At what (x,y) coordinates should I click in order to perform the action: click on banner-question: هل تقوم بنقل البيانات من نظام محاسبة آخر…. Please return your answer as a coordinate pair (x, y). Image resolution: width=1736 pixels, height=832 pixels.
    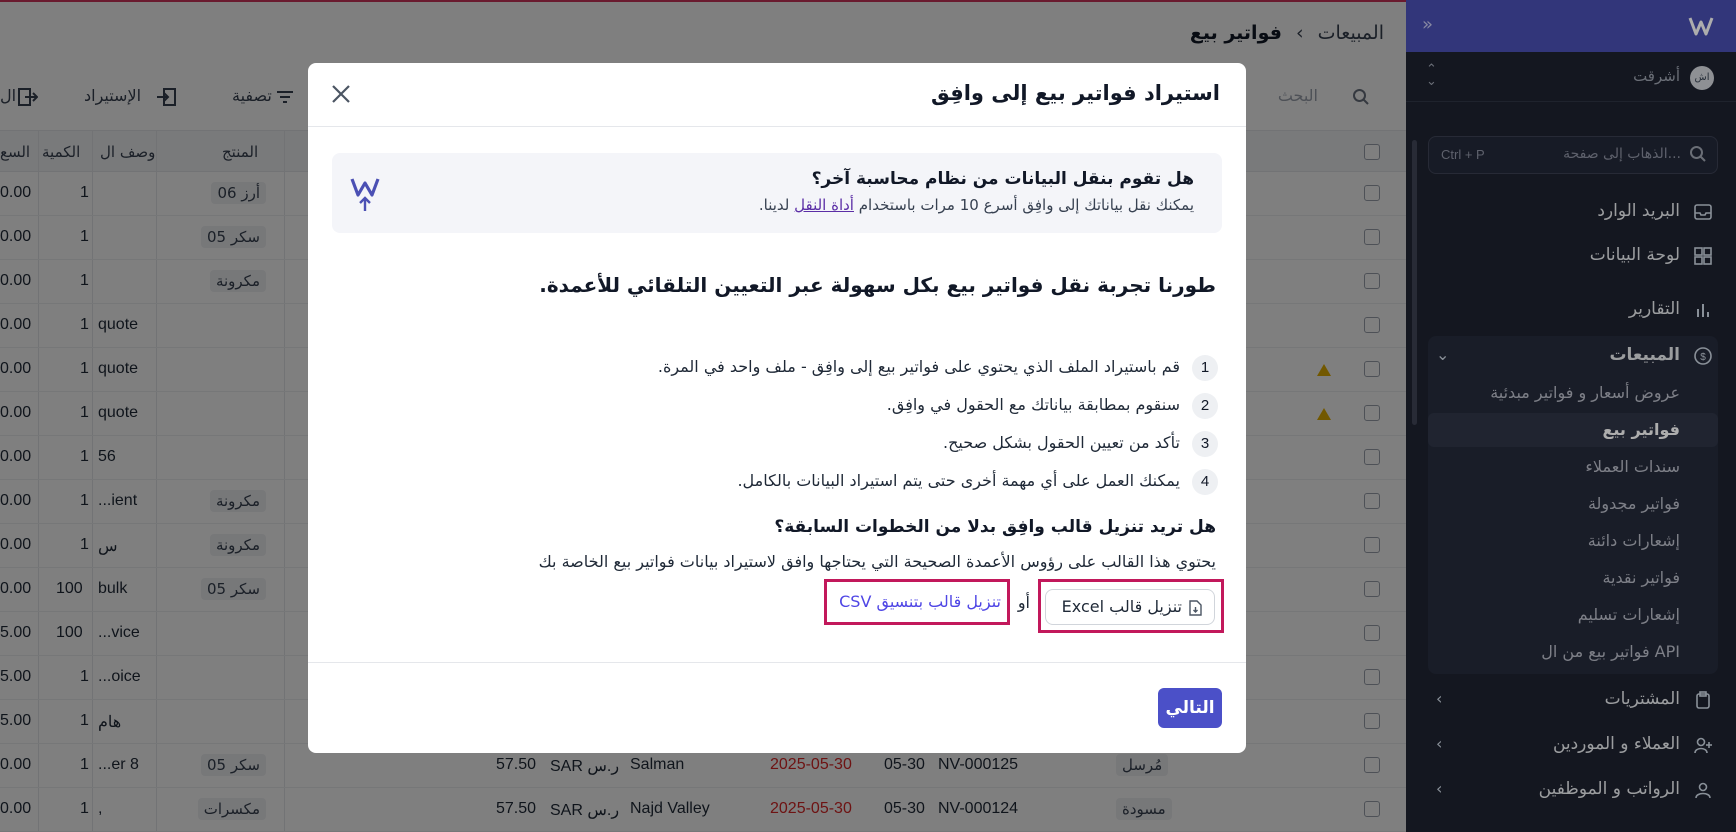
    Looking at the image, I should click on (1002, 179).